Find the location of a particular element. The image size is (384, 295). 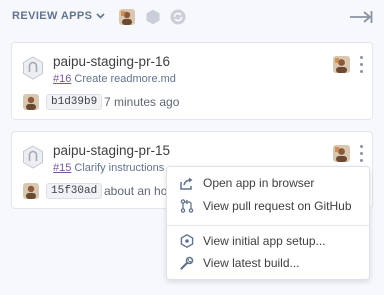

menu-divider is located at coordinates (268, 225).